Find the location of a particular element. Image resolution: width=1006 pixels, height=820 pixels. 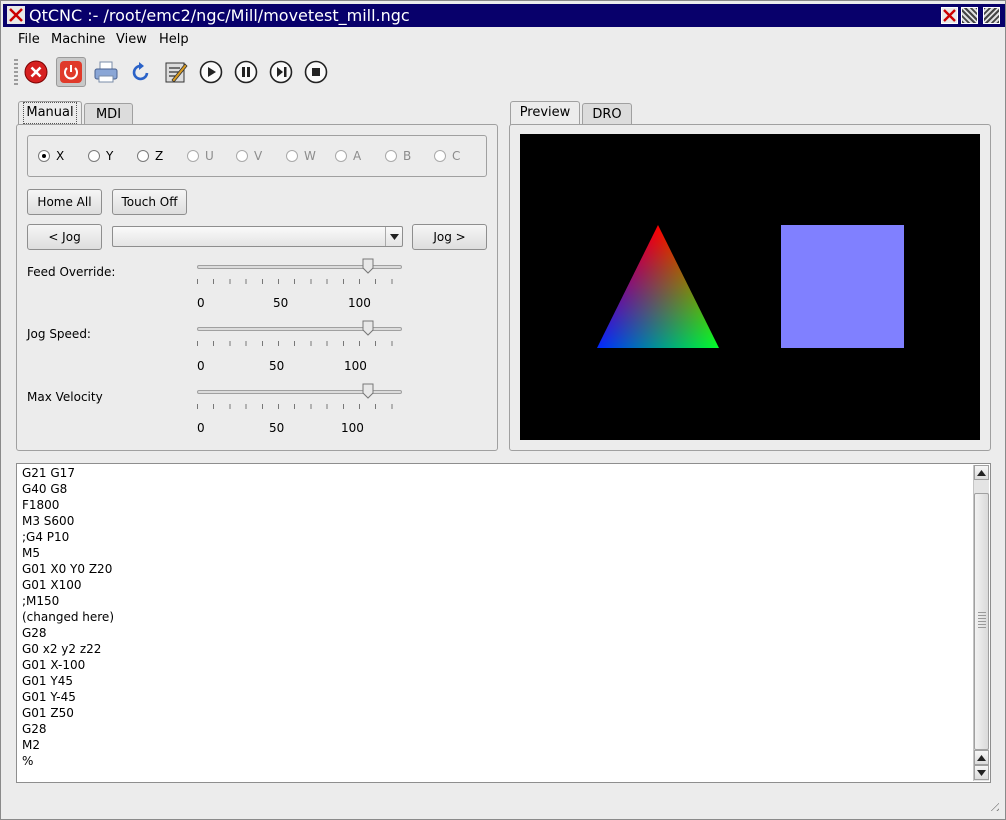

stop-button is located at coordinates (316, 72).